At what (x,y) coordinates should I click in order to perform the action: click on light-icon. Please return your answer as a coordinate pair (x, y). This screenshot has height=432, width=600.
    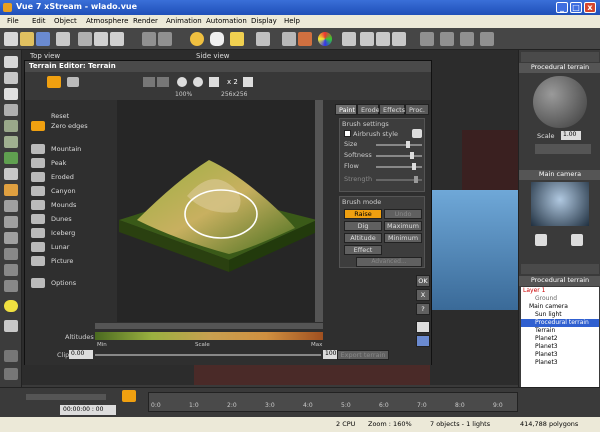
    Looking at the image, I should click on (11, 306).